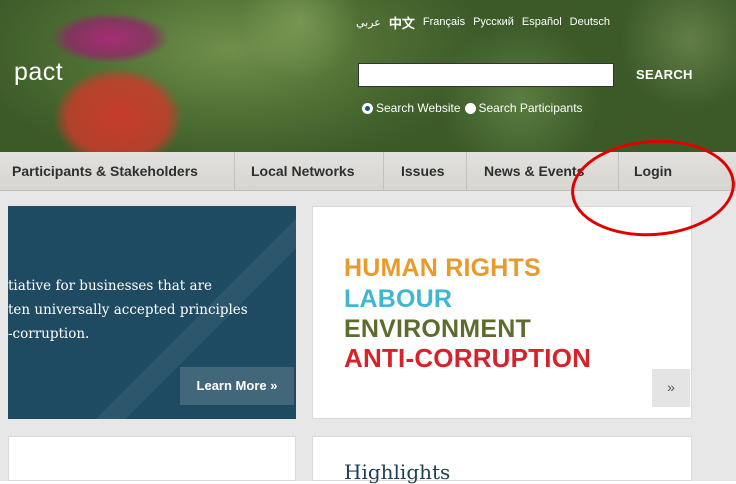 Image resolution: width=736 pixels, height=484 pixels. What do you see at coordinates (534, 171) in the screenshot?
I see `nav-item-news-events: News & Events` at bounding box center [534, 171].